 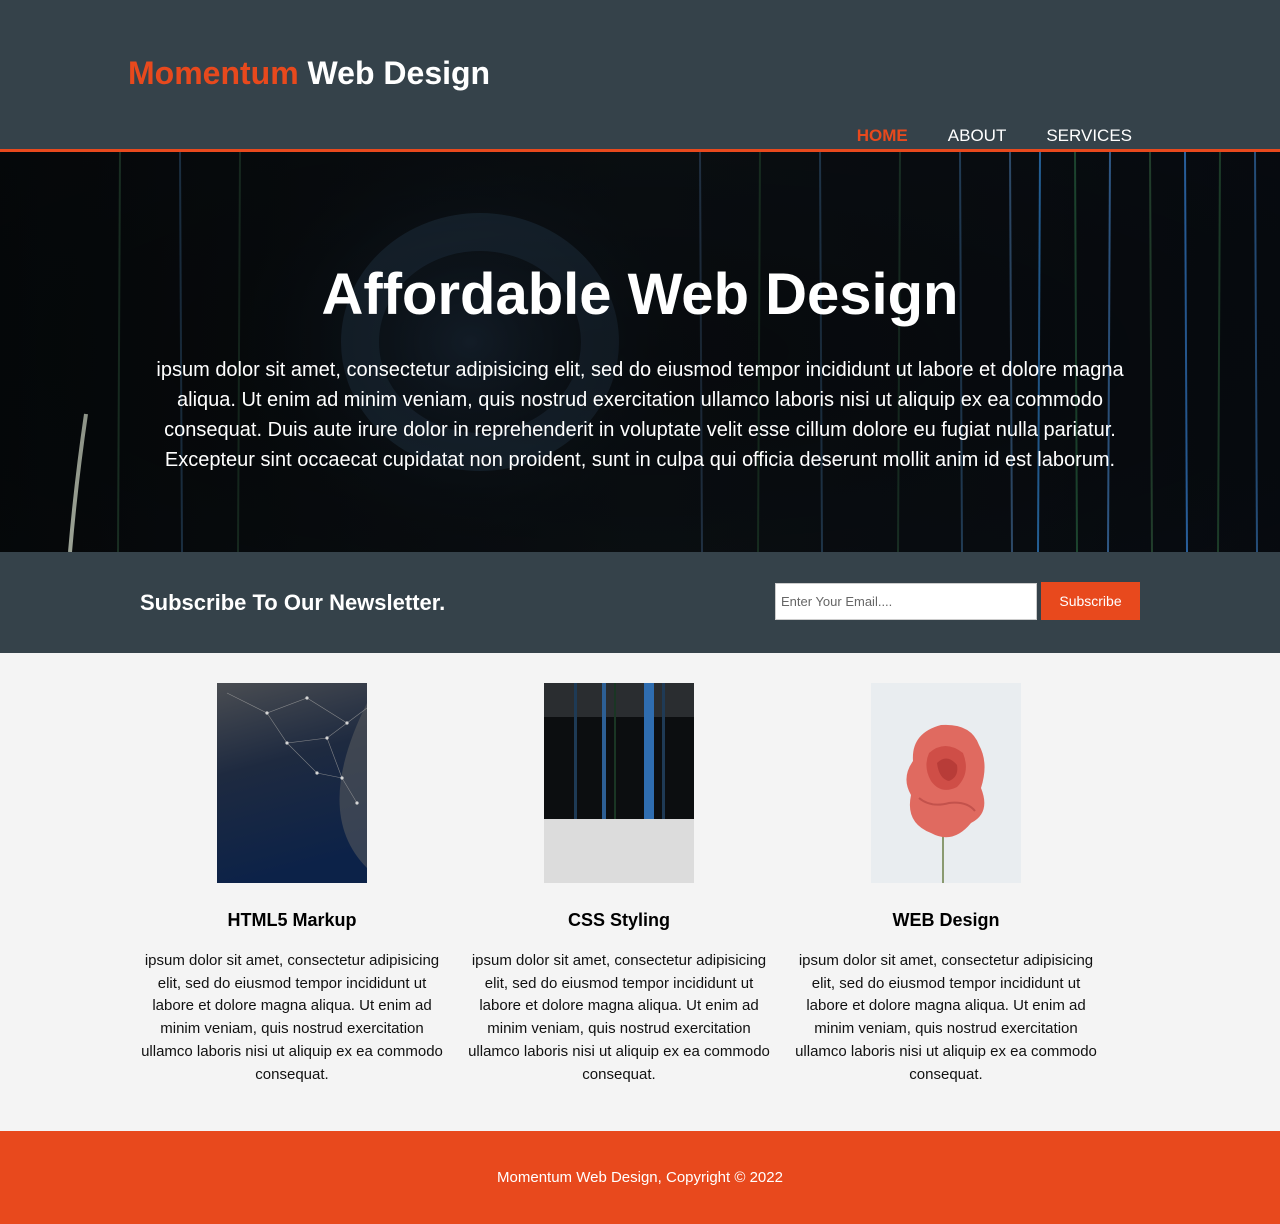 I want to click on site-logo: Momentum Web Design, so click(x=309, y=73).